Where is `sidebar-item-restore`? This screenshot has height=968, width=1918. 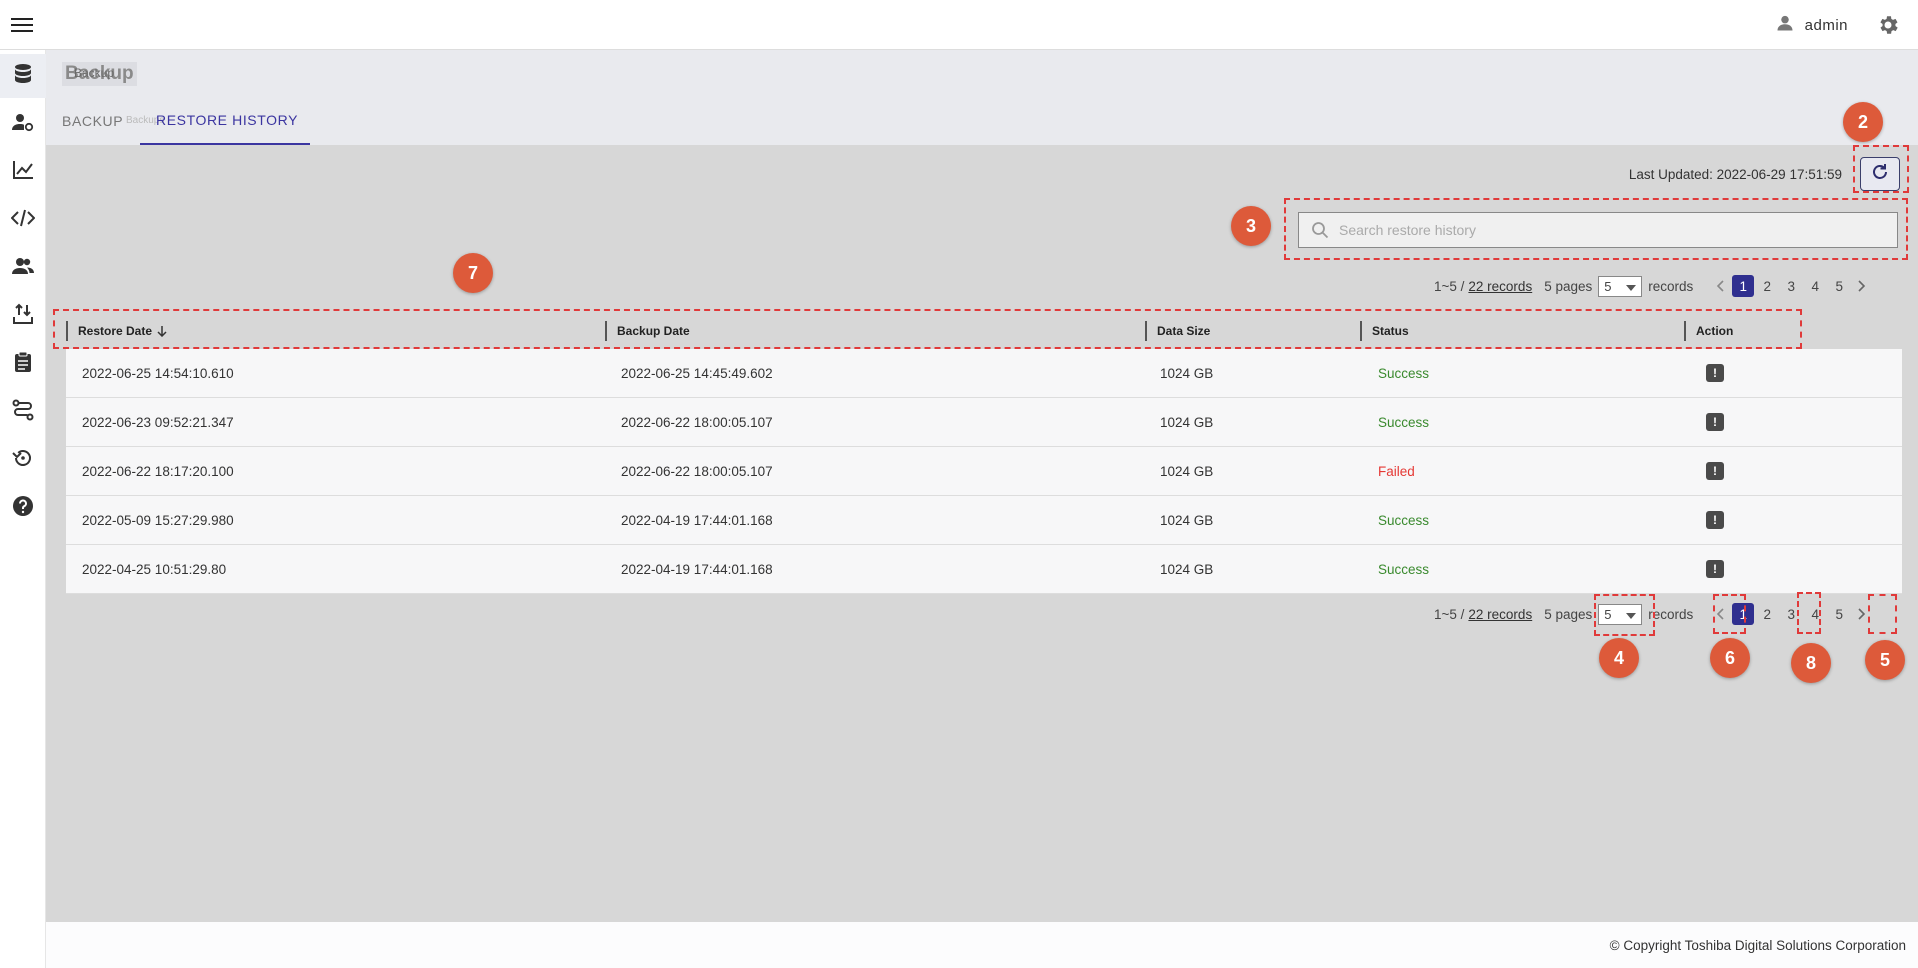 sidebar-item-restore is located at coordinates (23, 460).